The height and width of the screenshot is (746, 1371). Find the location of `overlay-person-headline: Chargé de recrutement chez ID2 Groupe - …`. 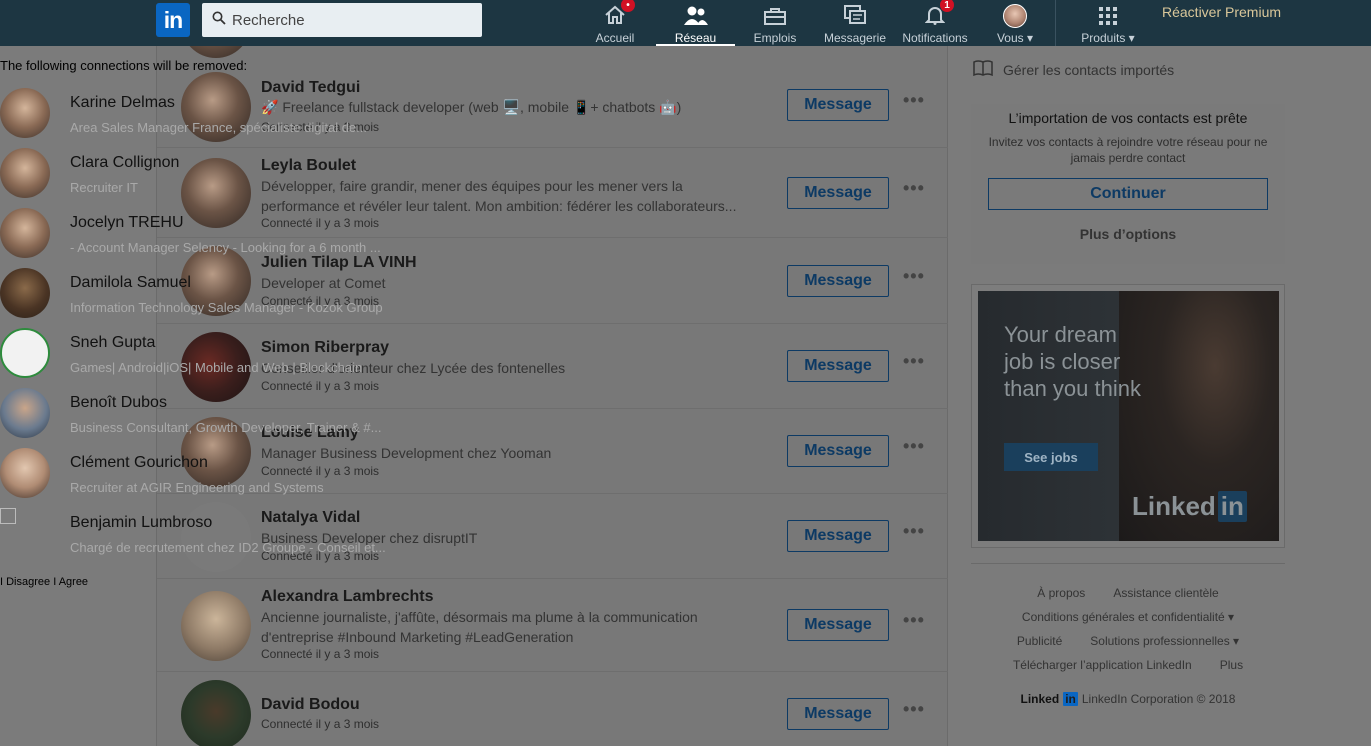

overlay-person-headline: Chargé de recrutement chez ID2 Groupe - … is located at coordinates (228, 547).